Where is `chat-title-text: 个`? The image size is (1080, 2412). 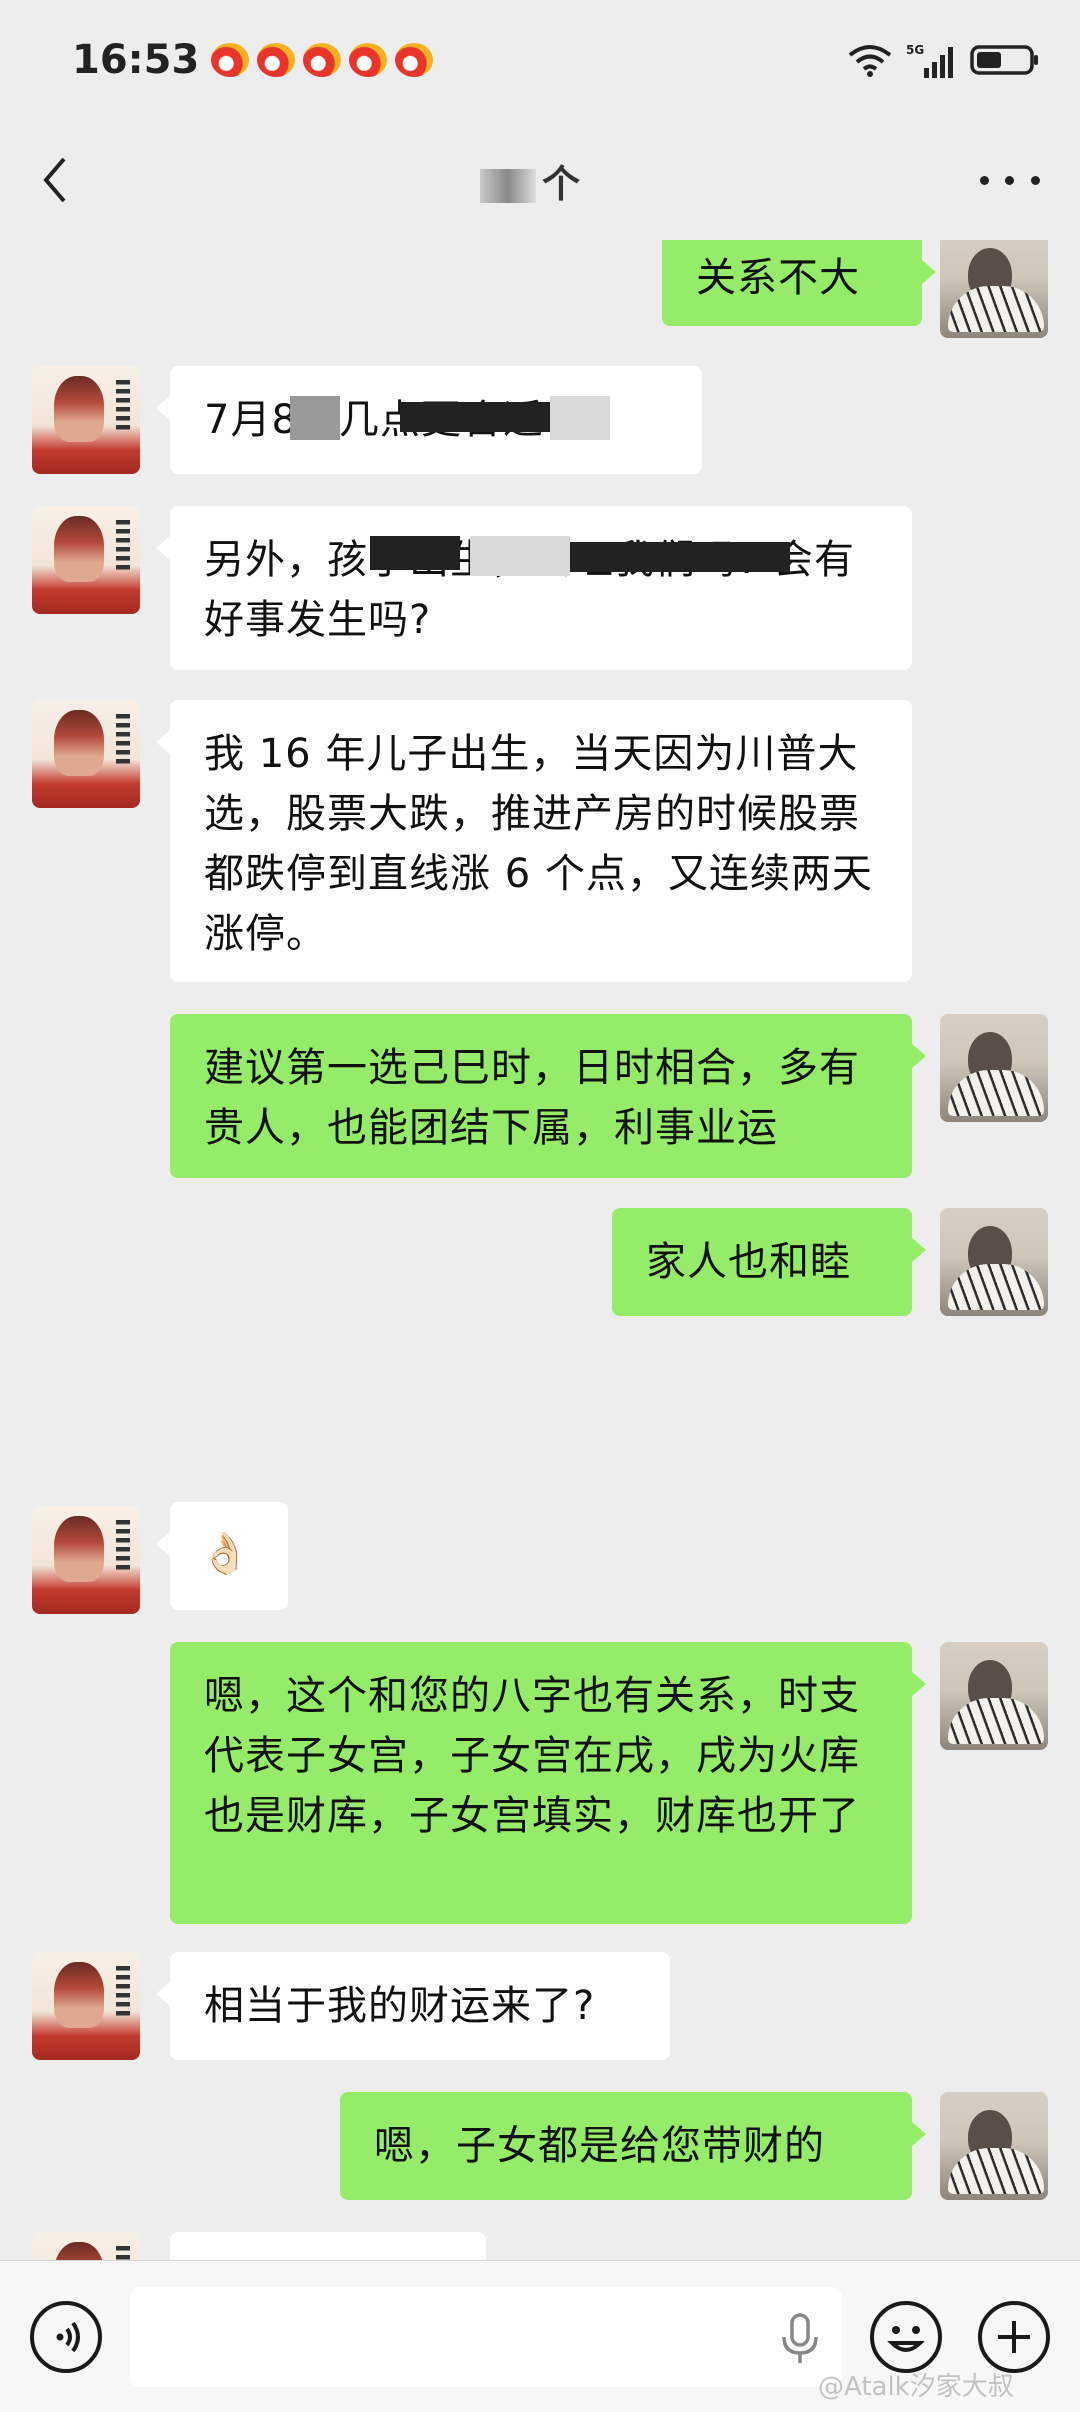
chat-title-text: 个 is located at coordinates (560, 183).